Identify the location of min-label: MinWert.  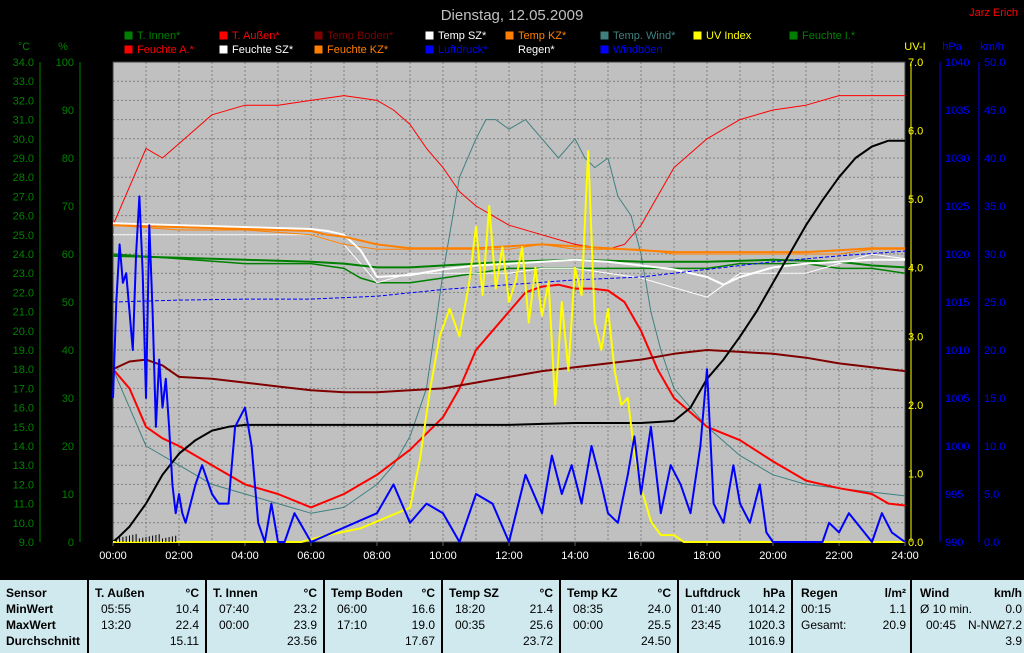
(30, 609).